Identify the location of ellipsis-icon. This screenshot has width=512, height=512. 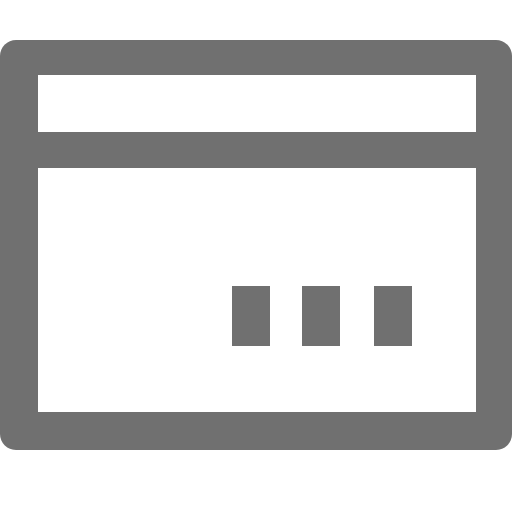
(322, 316).